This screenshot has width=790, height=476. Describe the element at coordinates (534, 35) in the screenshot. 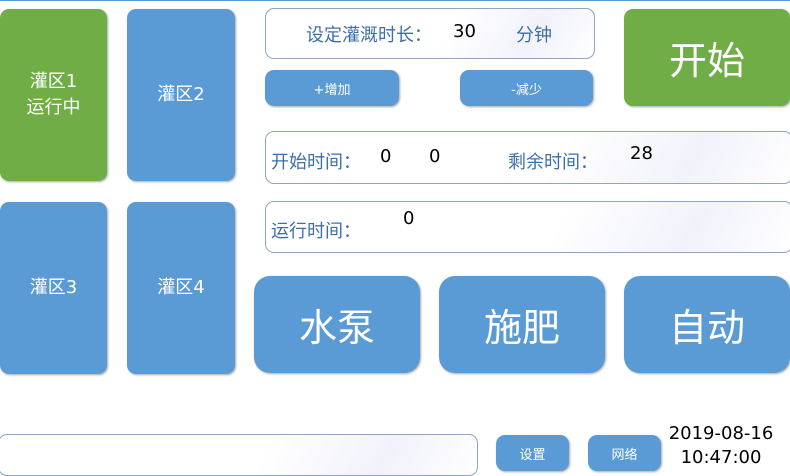

I see `duration-unit: 分钟` at that location.